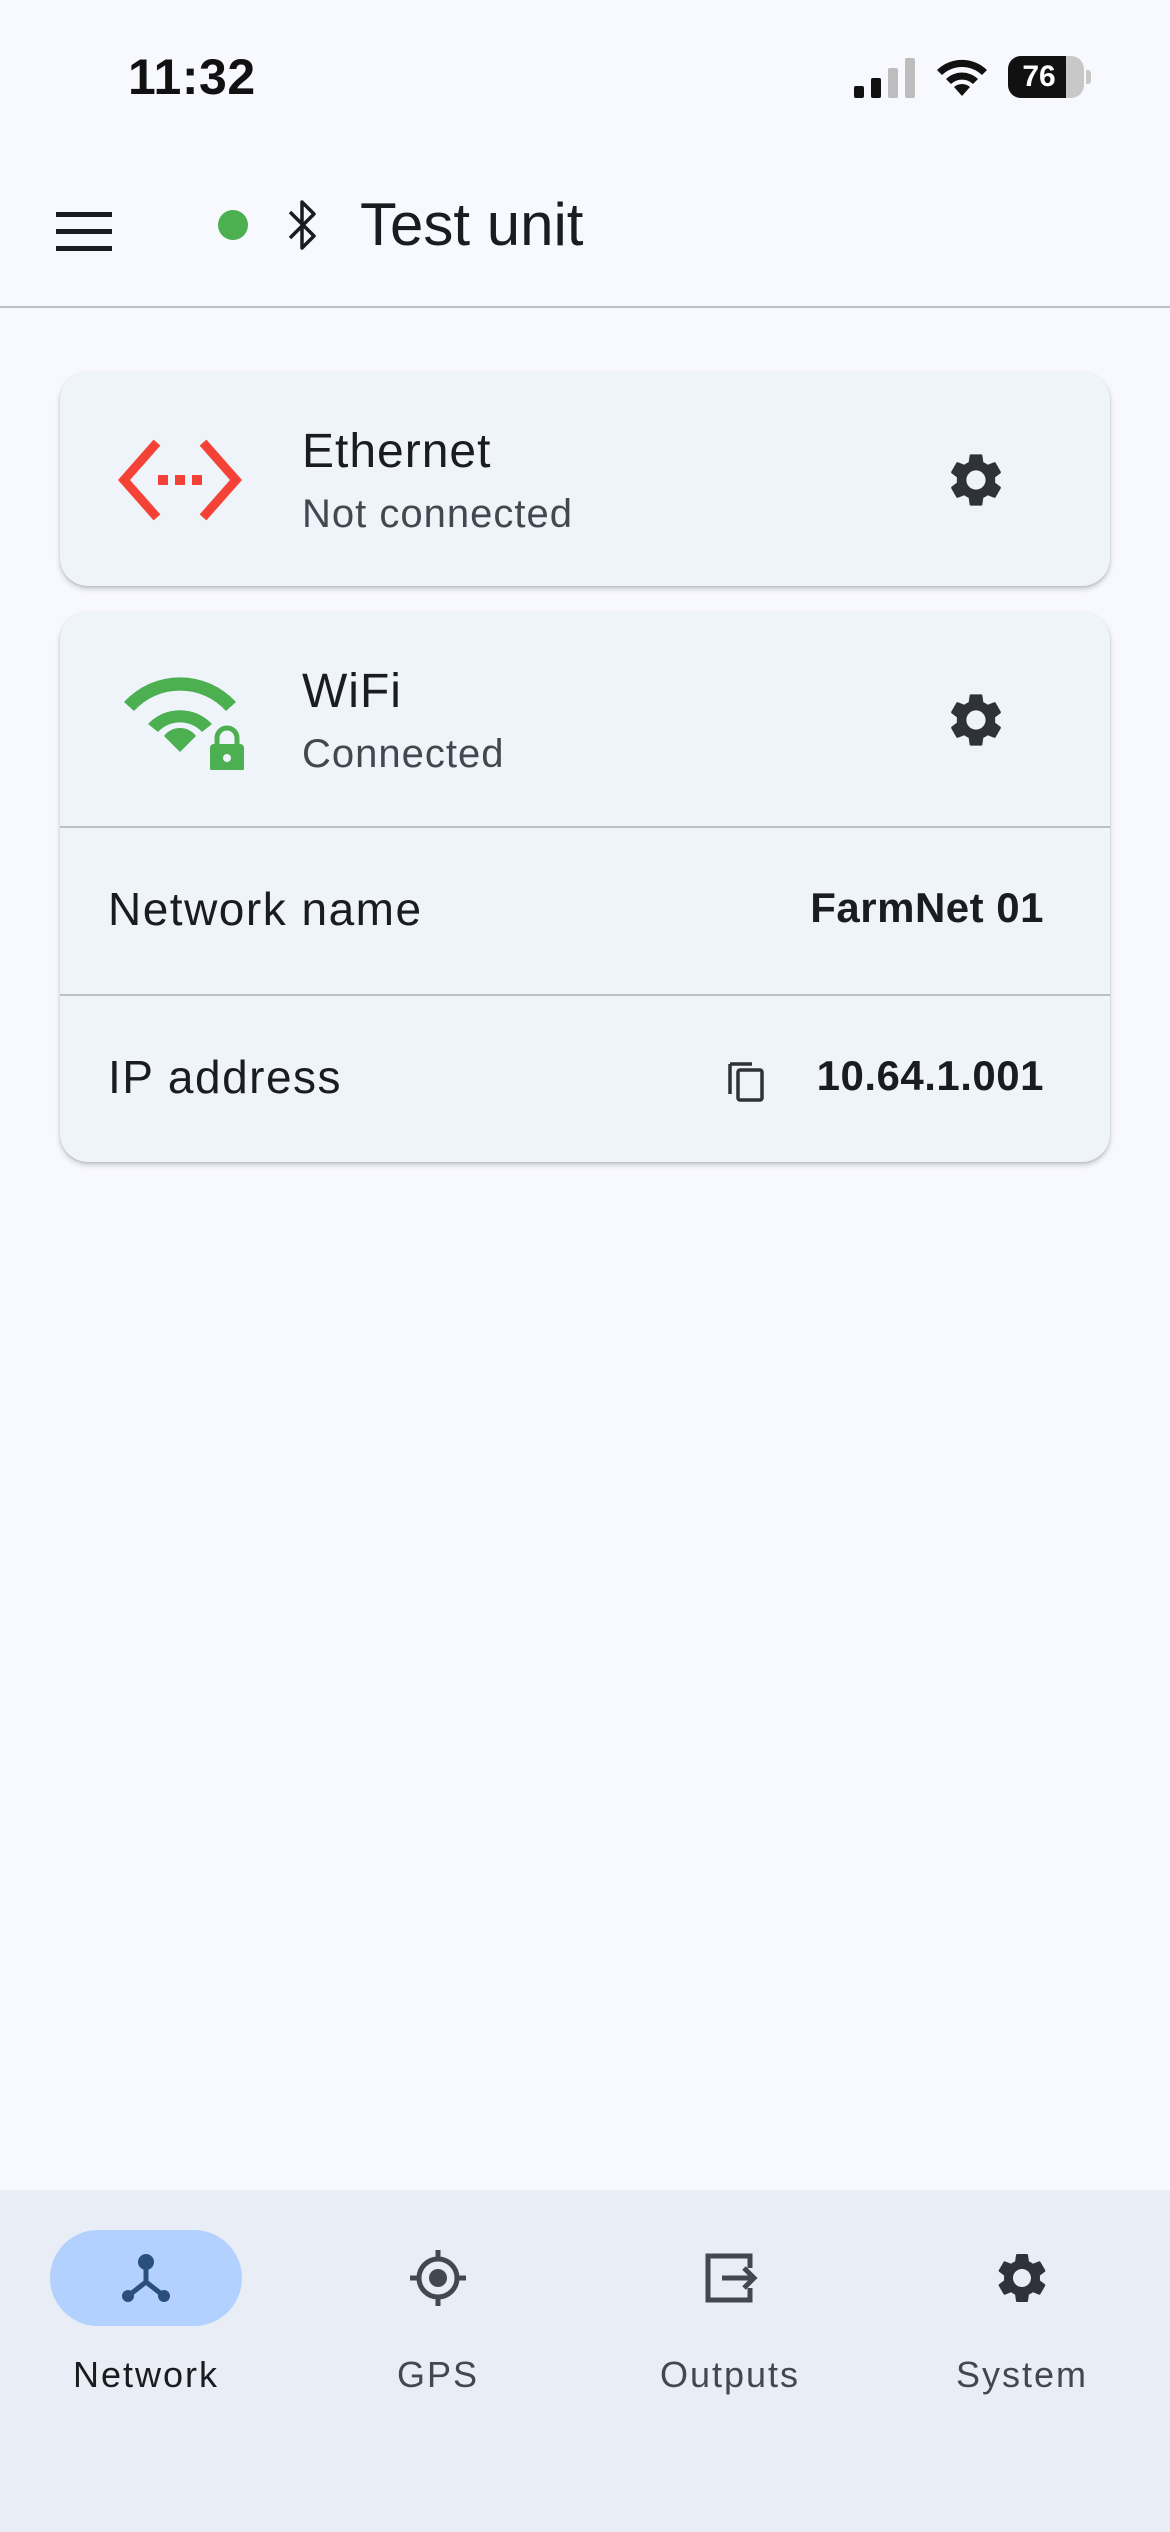  What do you see at coordinates (233, 225) in the screenshot?
I see `connection-status-dot` at bounding box center [233, 225].